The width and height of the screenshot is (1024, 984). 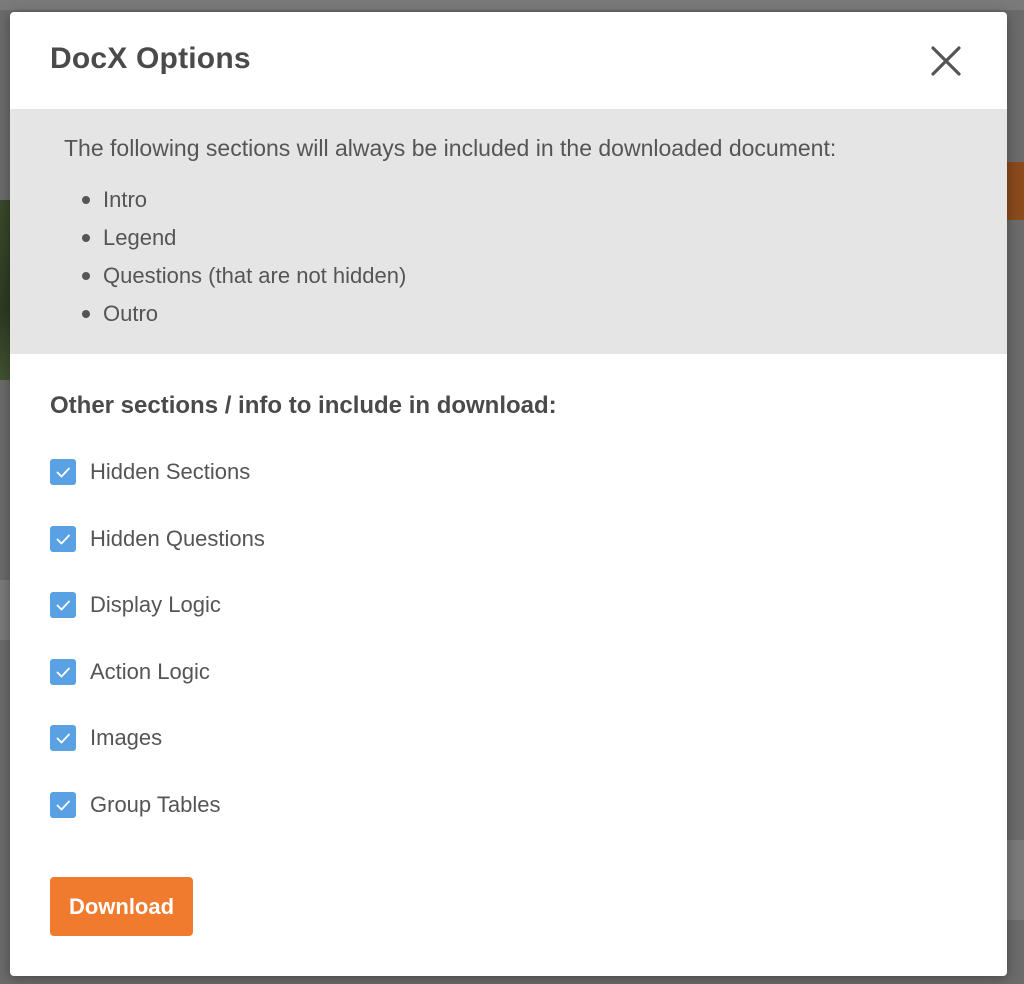 I want to click on background-button, so click(x=1015, y=191).